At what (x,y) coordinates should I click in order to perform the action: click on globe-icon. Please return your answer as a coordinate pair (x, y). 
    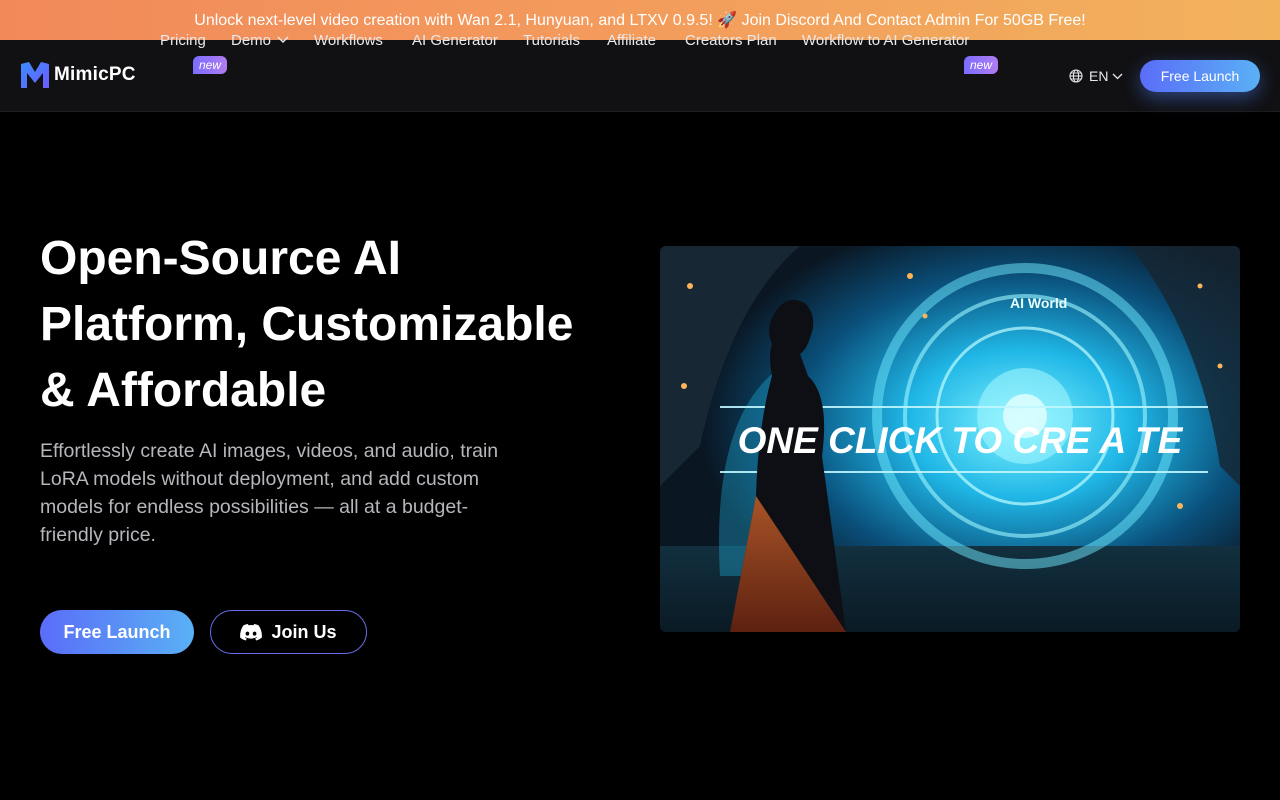
    Looking at the image, I should click on (1076, 76).